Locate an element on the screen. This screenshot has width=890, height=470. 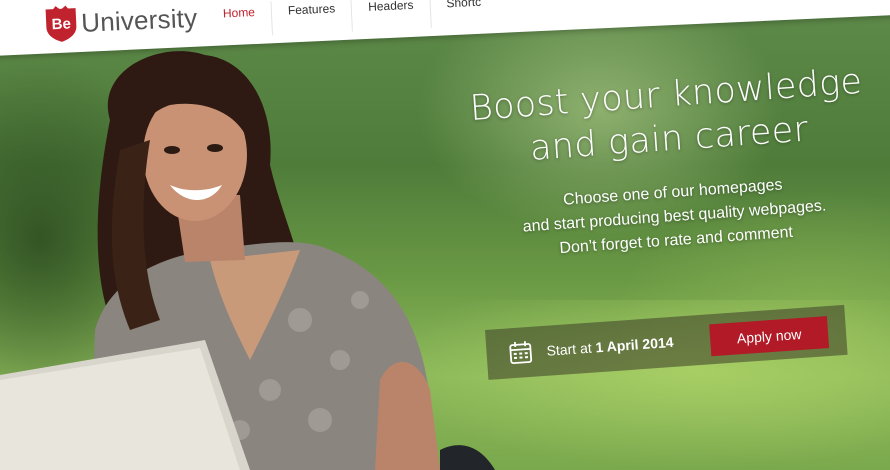
start-date: 1 April 2014 is located at coordinates (634, 344).